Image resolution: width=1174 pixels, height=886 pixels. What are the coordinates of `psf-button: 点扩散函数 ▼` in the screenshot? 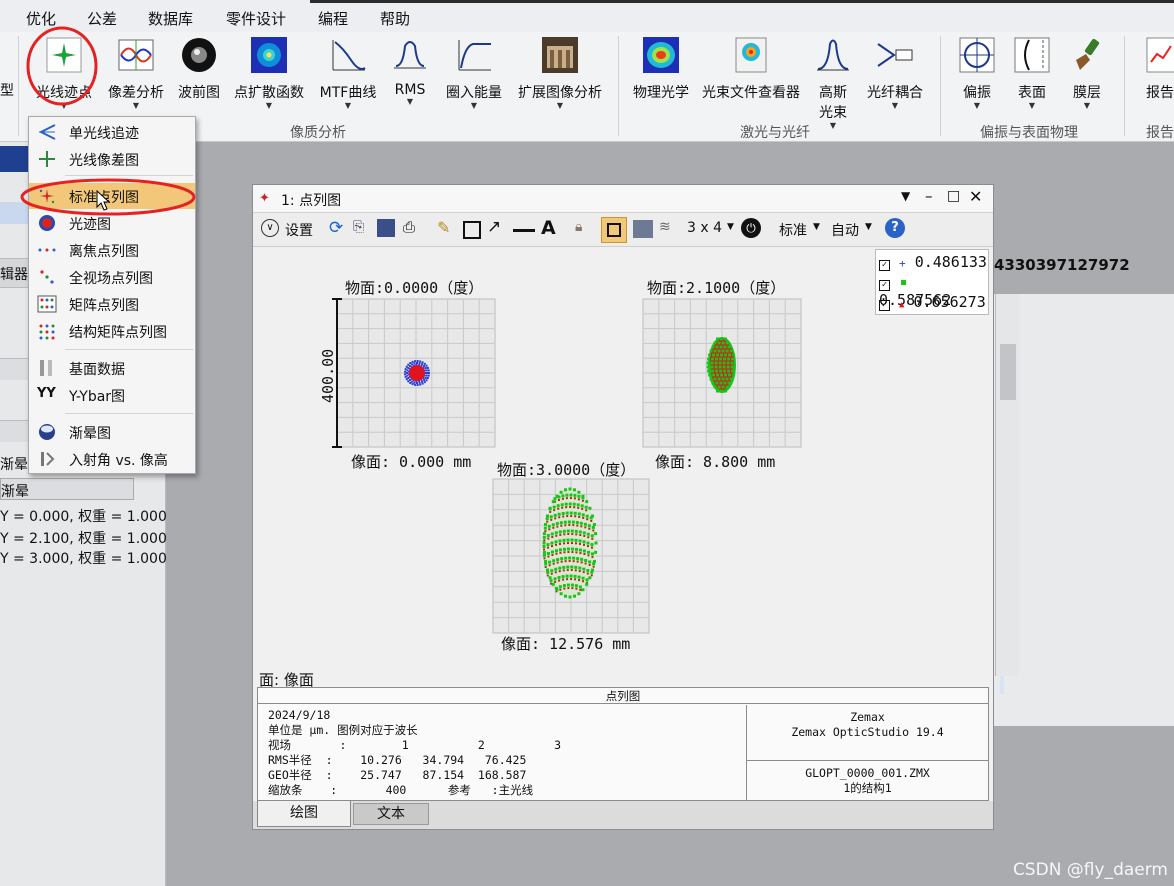 It's located at (269, 73).